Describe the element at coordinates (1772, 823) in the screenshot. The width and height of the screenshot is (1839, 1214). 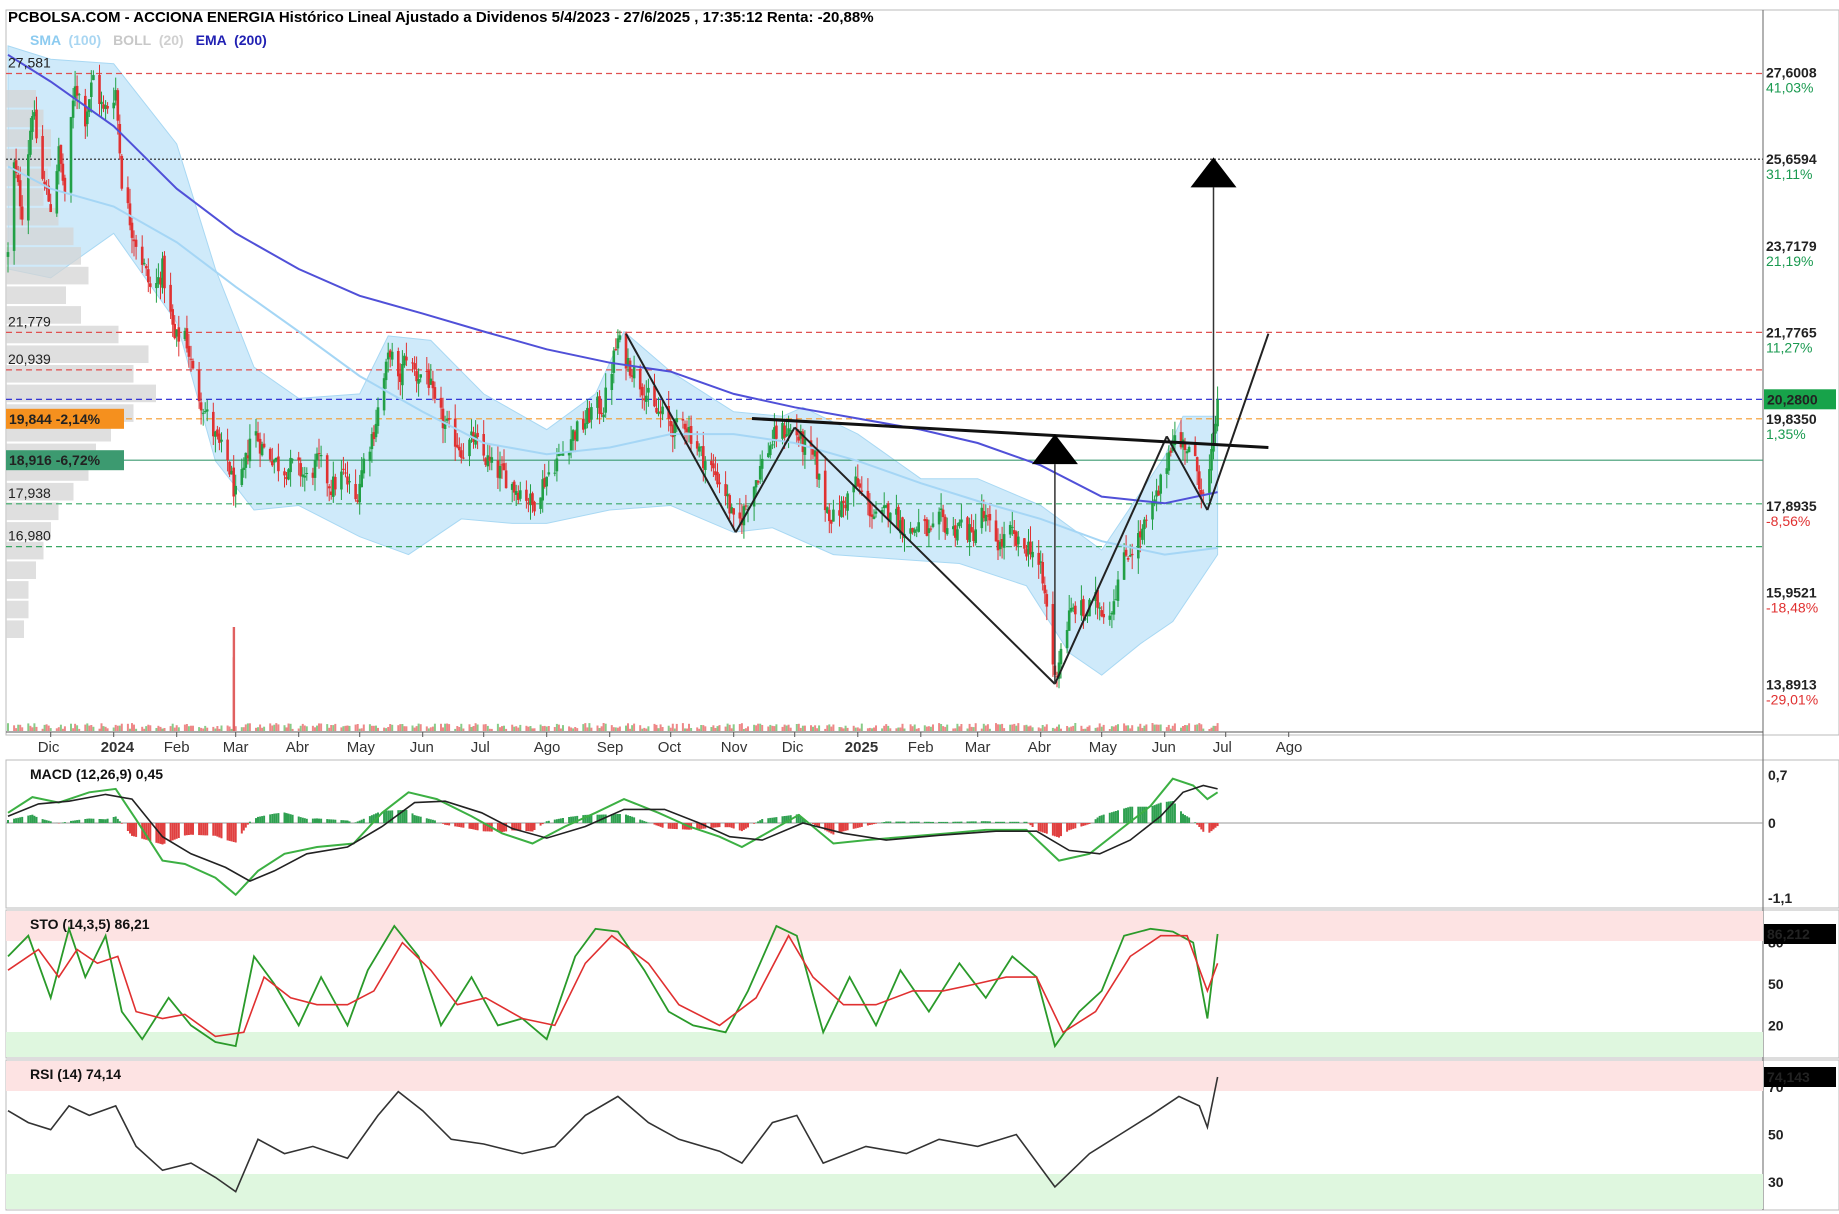
I see `macd-y-tick: 0` at that location.